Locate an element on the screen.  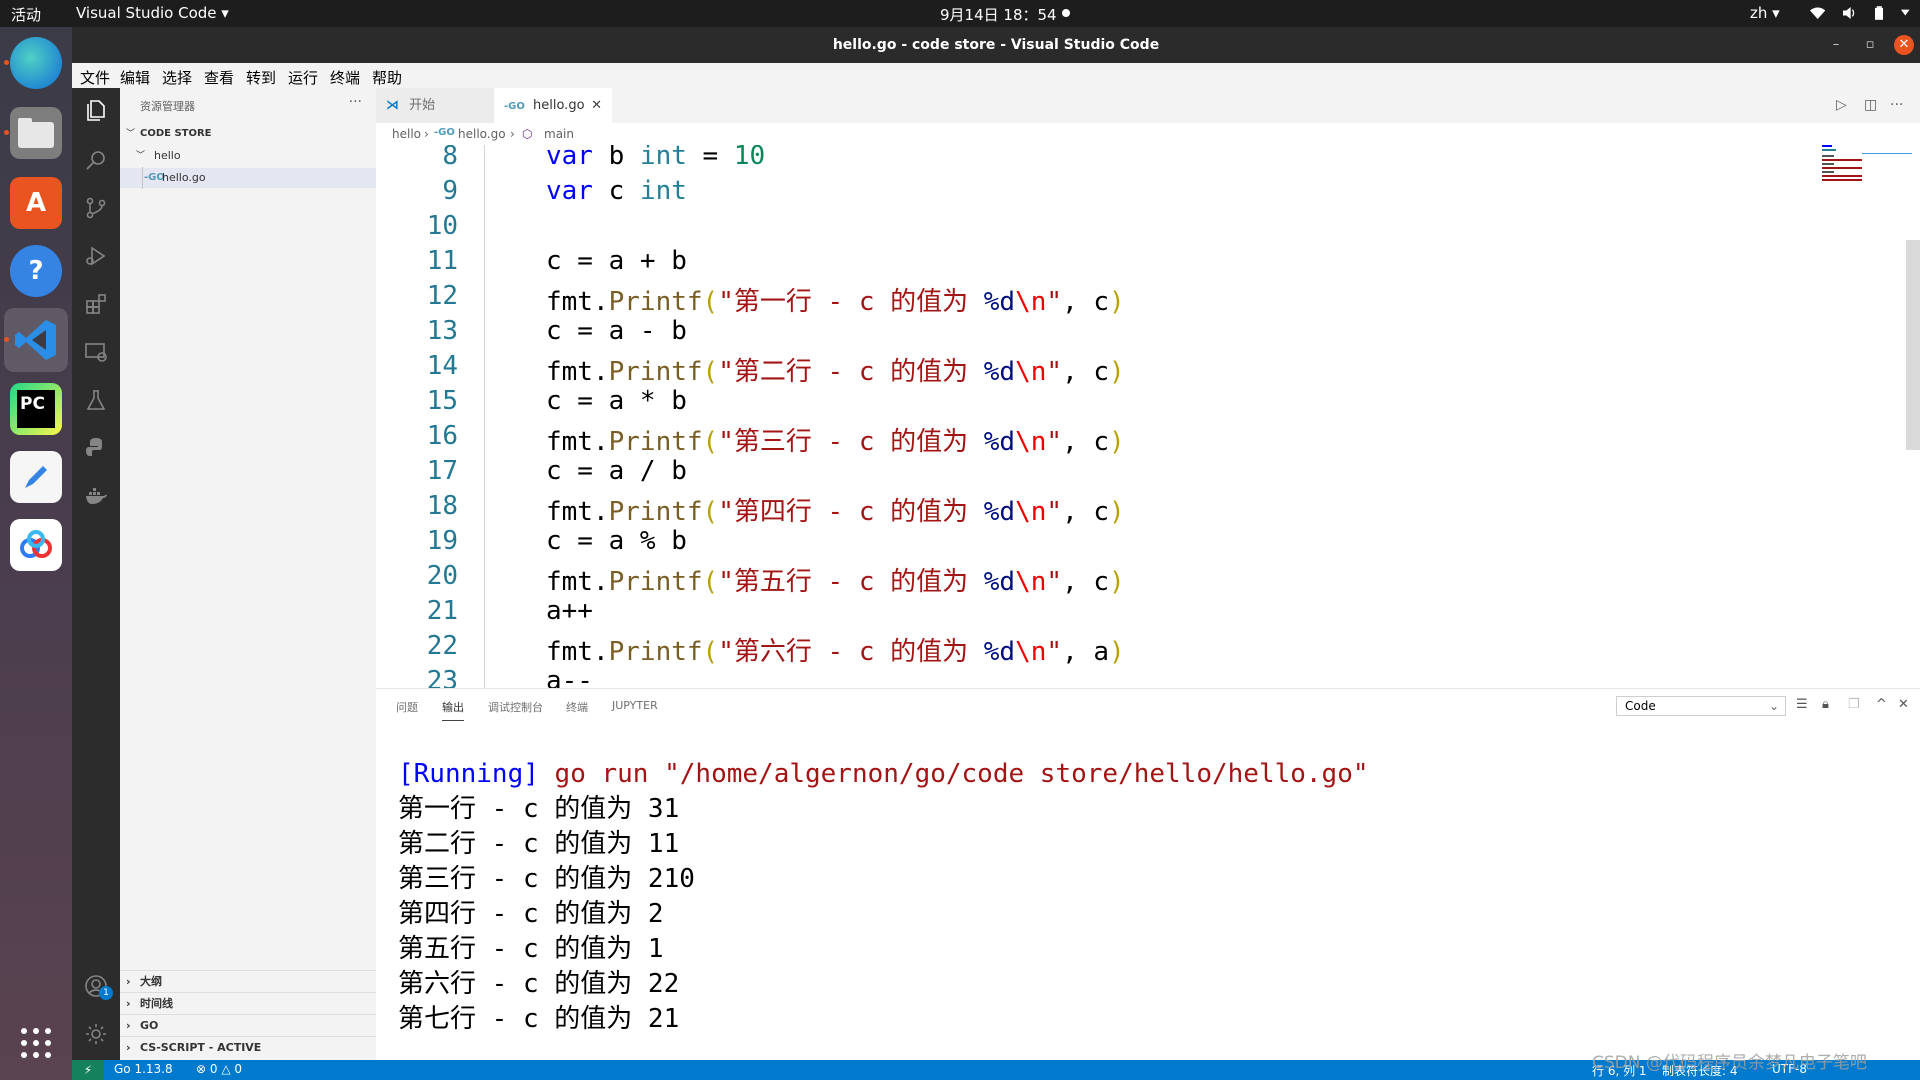
maximize-panel-icon: ^ is located at coordinates (1881, 704).